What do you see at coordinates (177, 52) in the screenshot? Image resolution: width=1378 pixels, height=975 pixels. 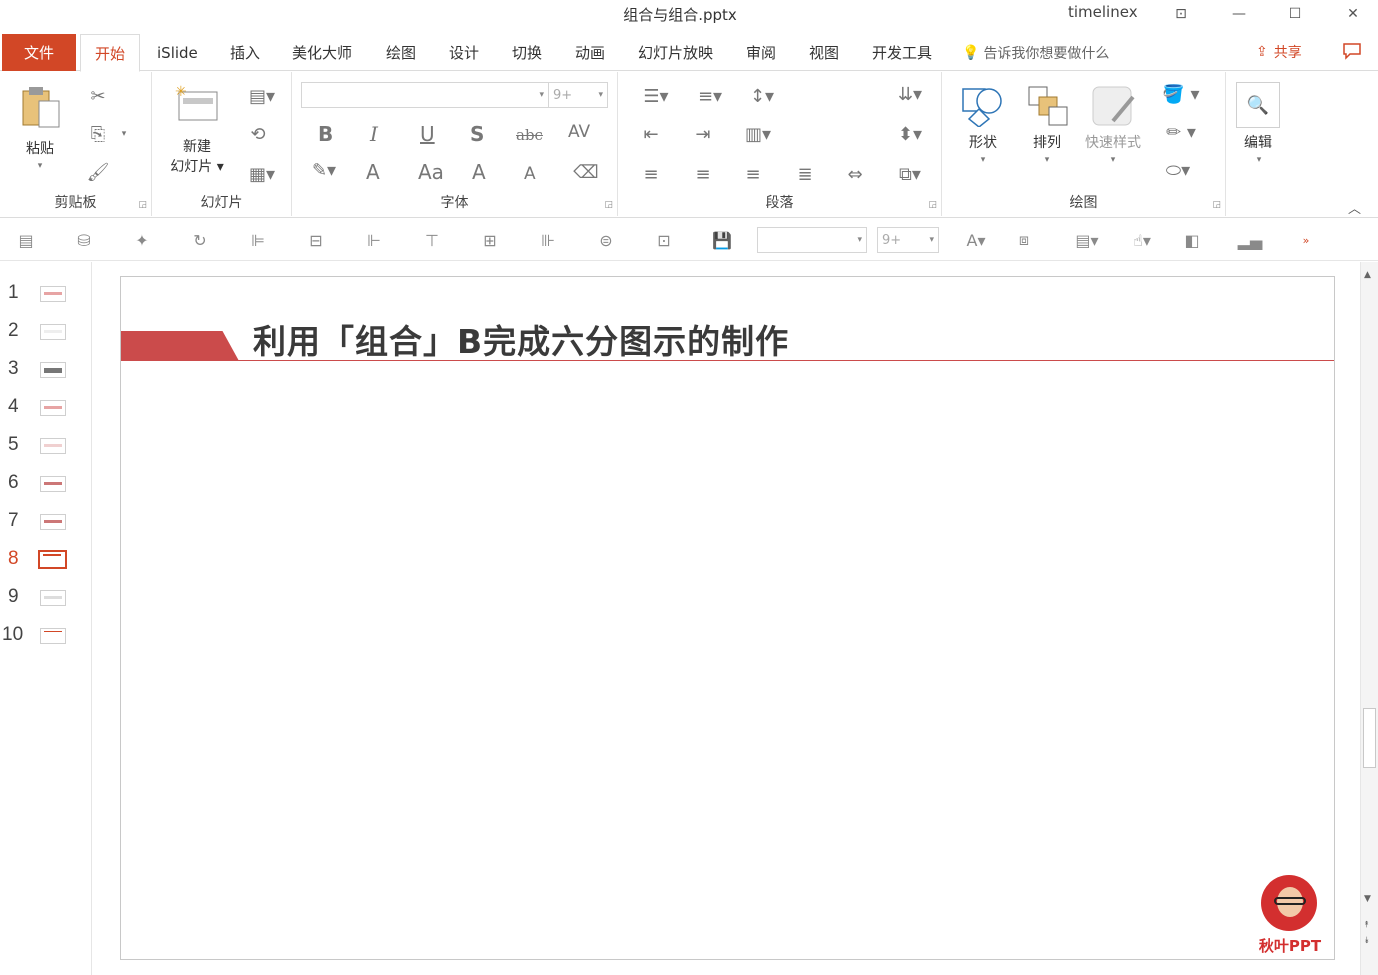 I see `tab-islide: iSlide` at bounding box center [177, 52].